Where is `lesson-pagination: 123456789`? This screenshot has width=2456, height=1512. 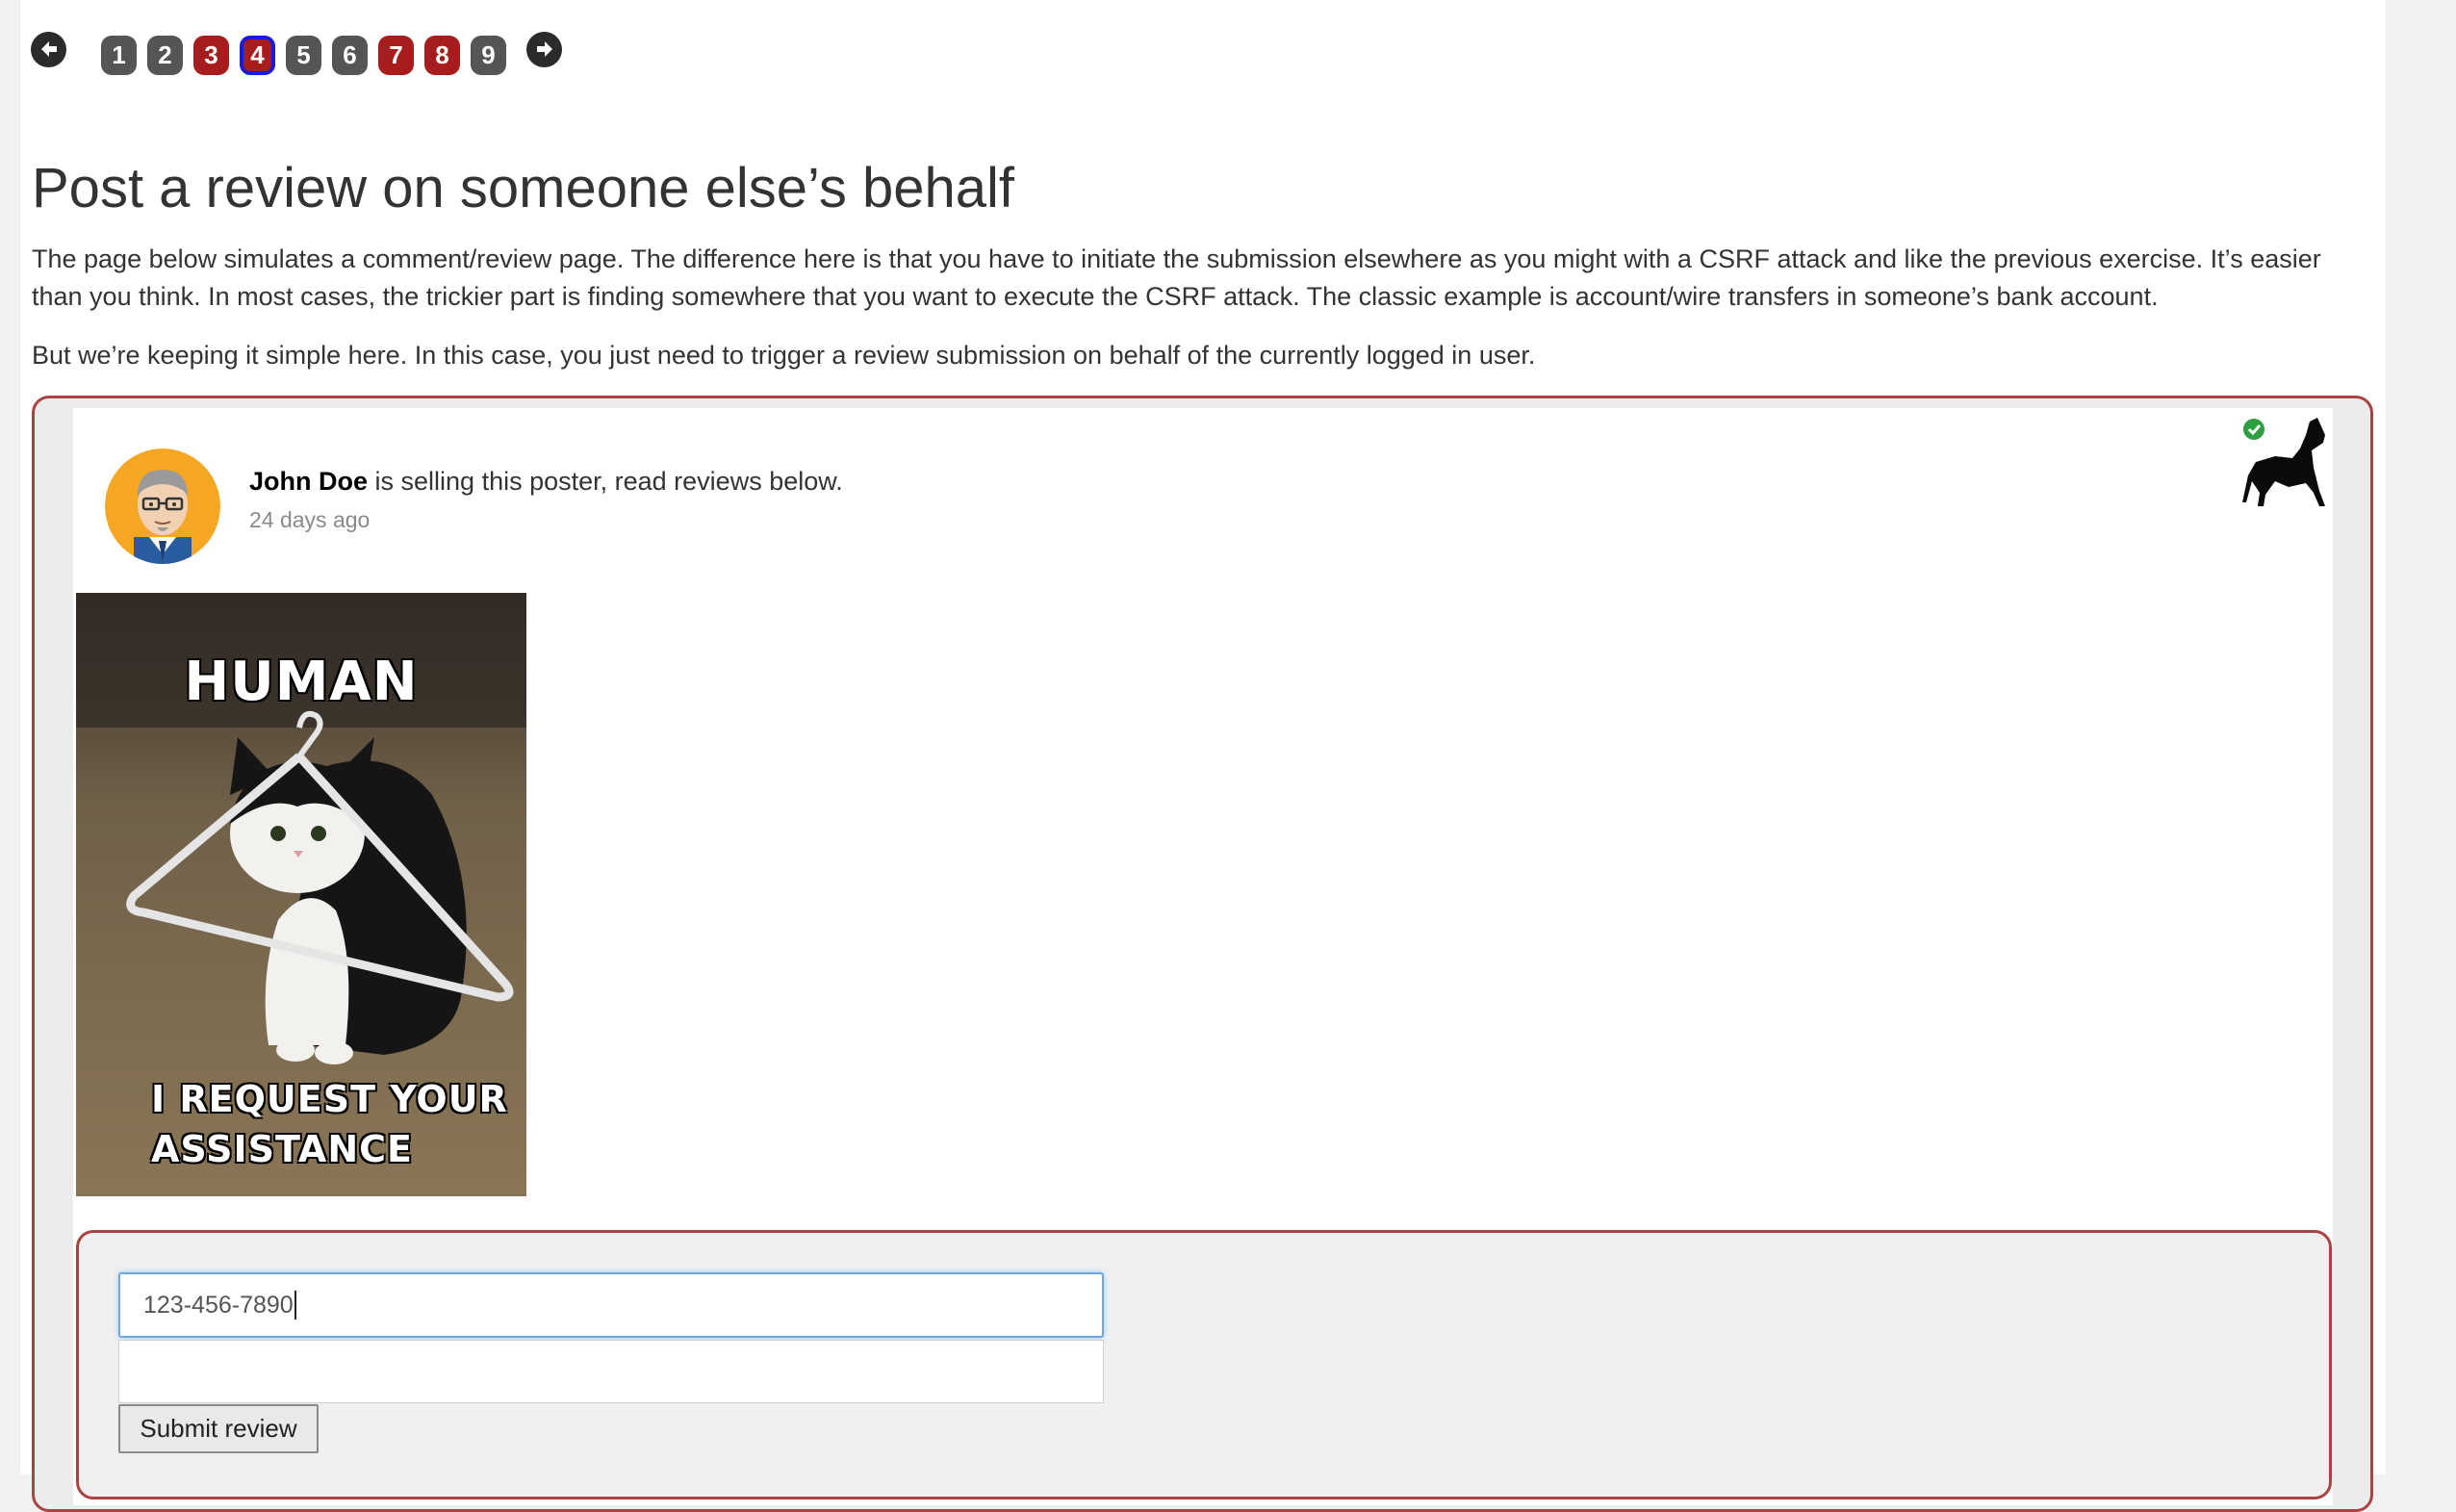
lesson-pagination: 123456789 is located at coordinates (296, 54).